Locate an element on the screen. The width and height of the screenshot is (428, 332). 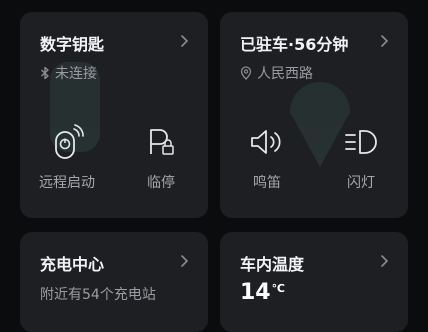
flash-lights-label: 闪灯 is located at coordinates (361, 183).